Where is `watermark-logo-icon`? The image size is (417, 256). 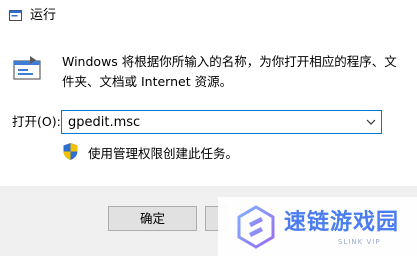 watermark-logo-icon is located at coordinates (256, 227).